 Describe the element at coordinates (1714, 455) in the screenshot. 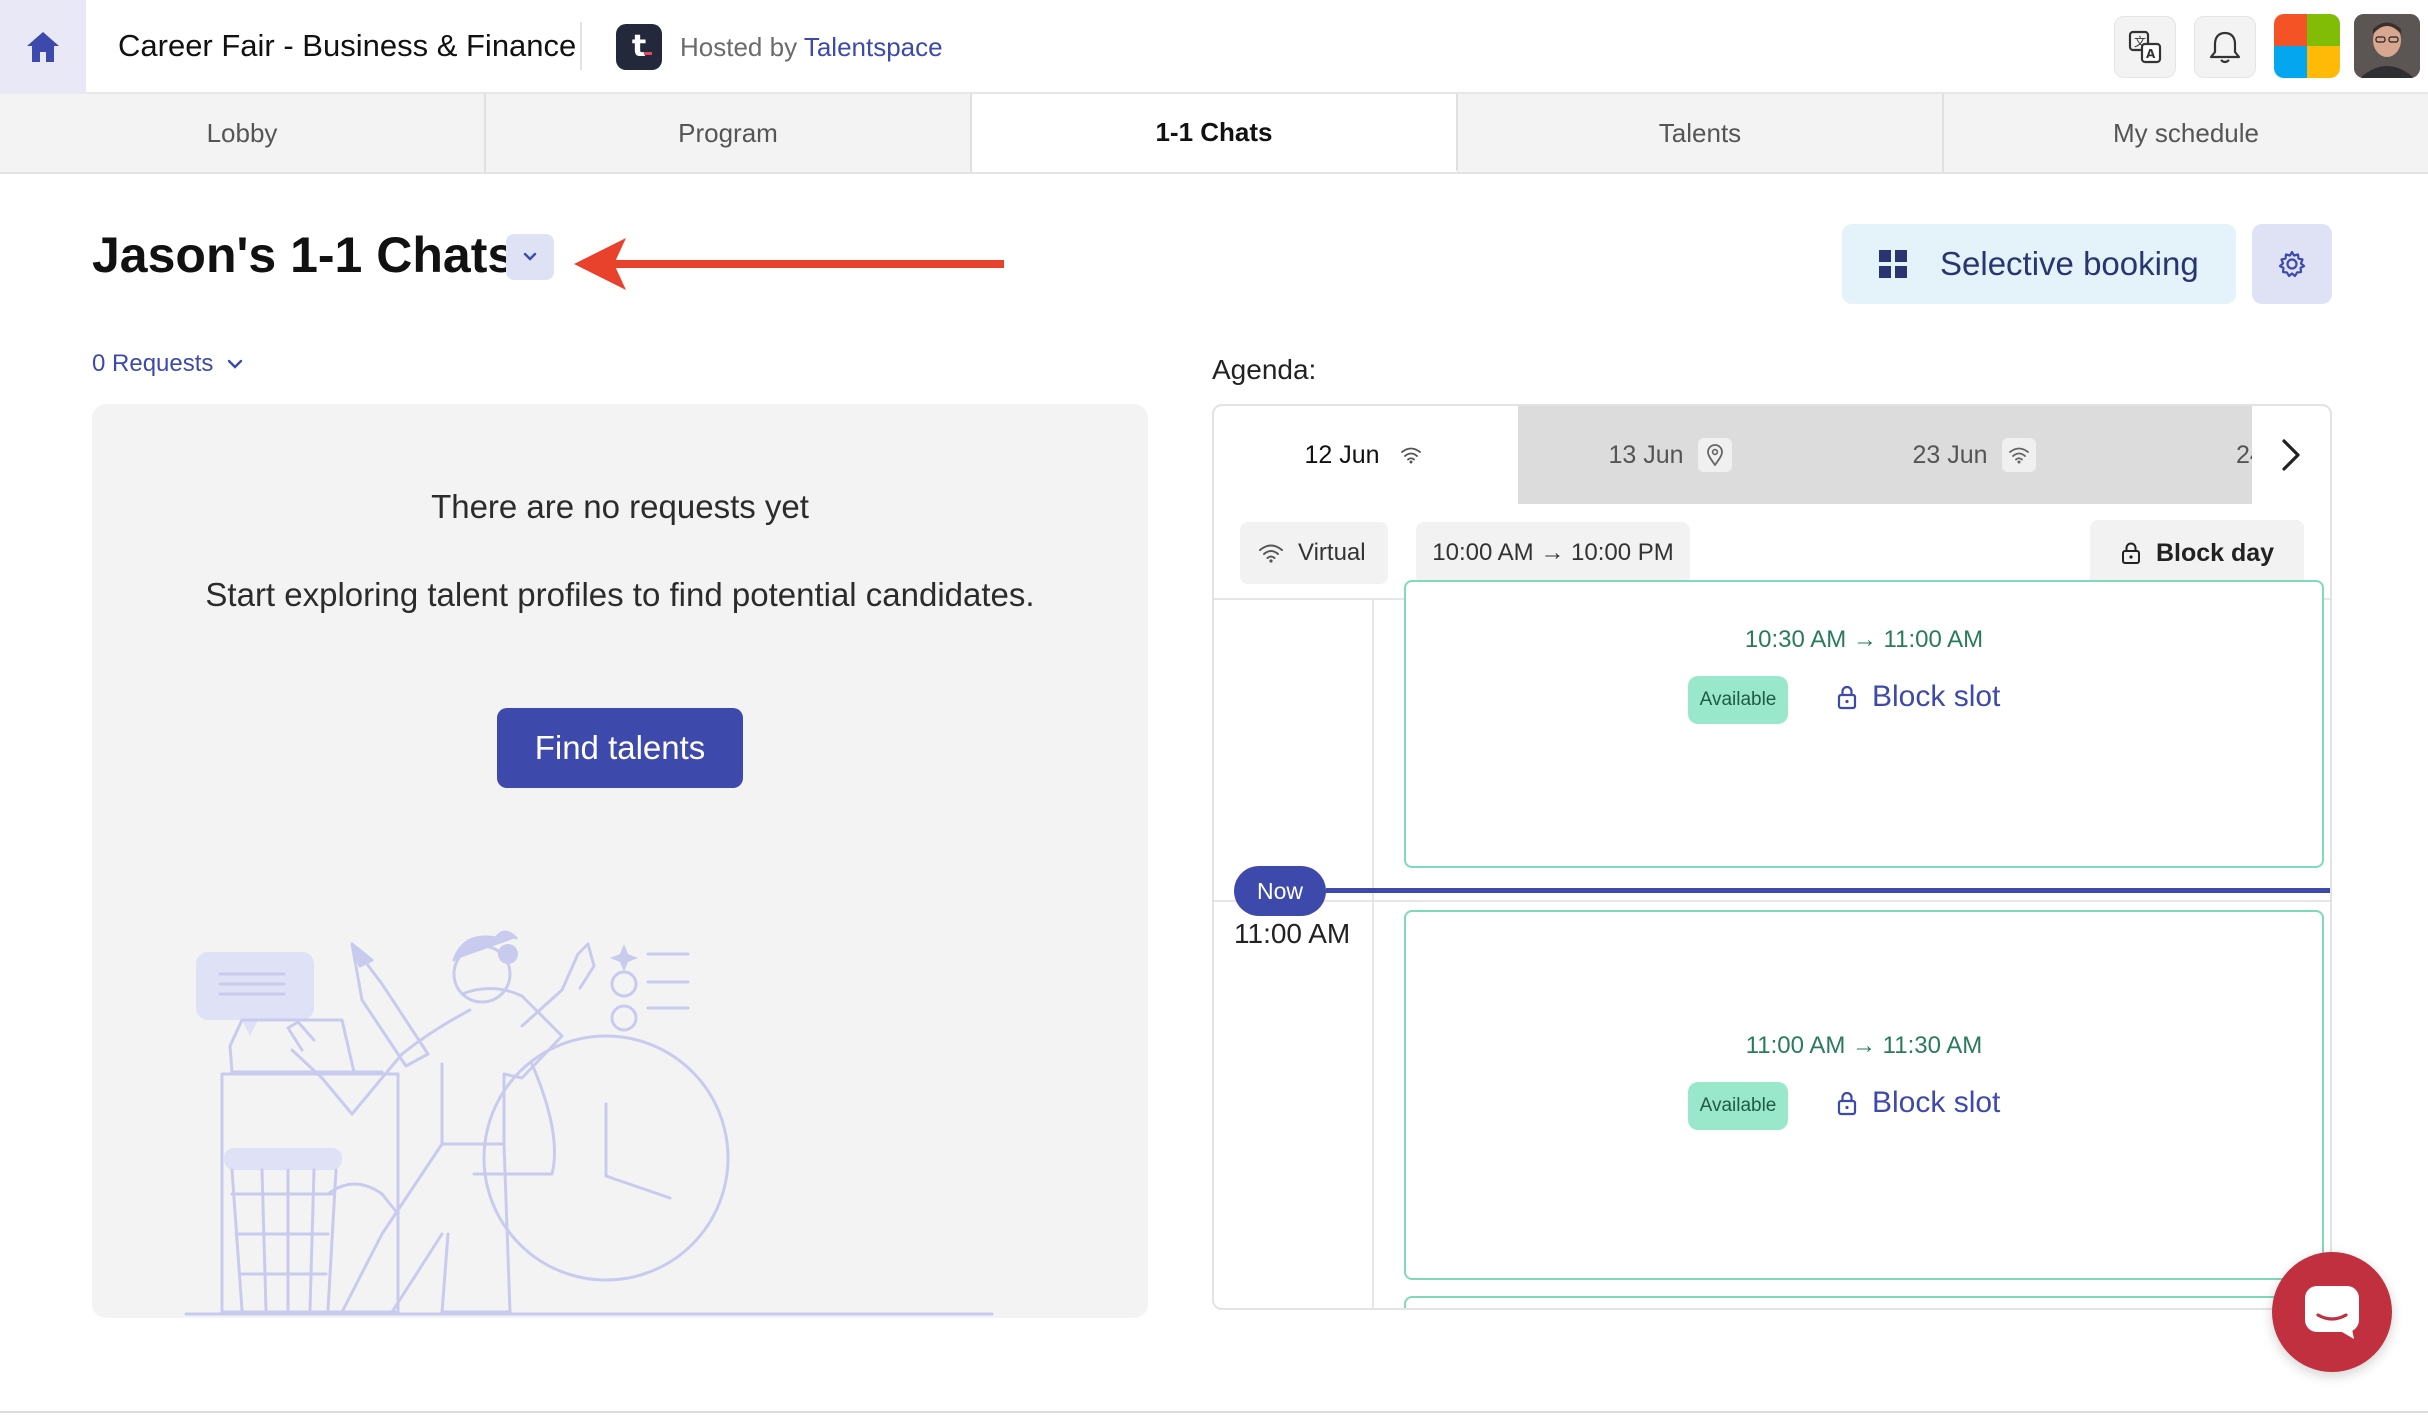

I see `location-pin-icon` at that location.